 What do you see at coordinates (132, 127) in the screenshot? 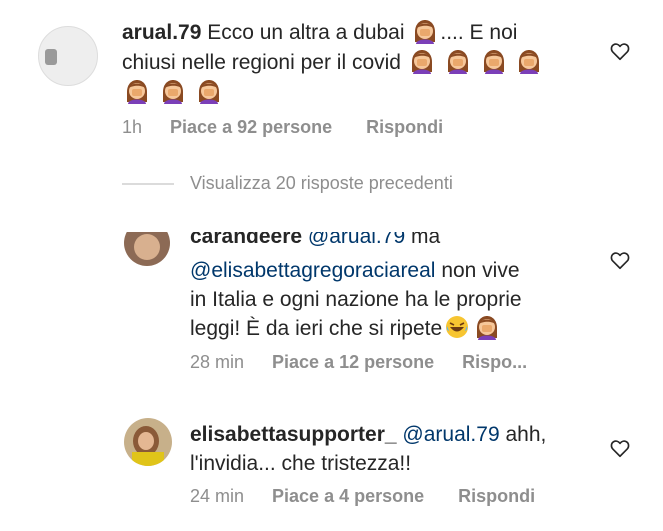
I see `comment-time: 1h` at bounding box center [132, 127].